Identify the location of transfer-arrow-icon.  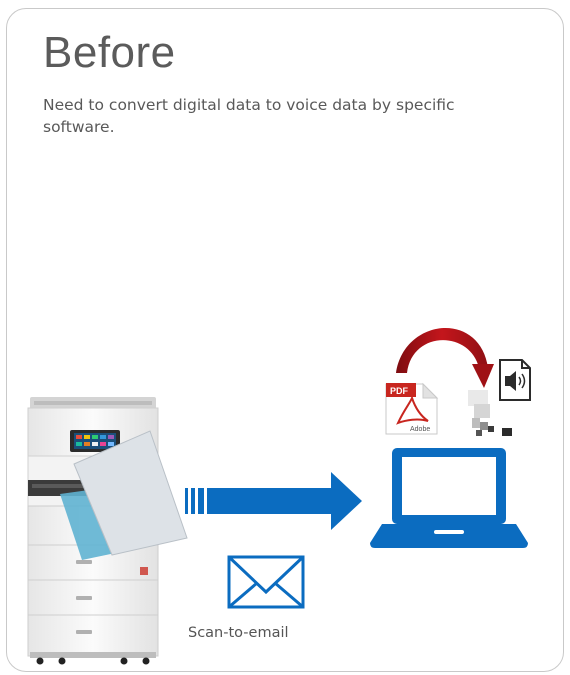
(273, 501).